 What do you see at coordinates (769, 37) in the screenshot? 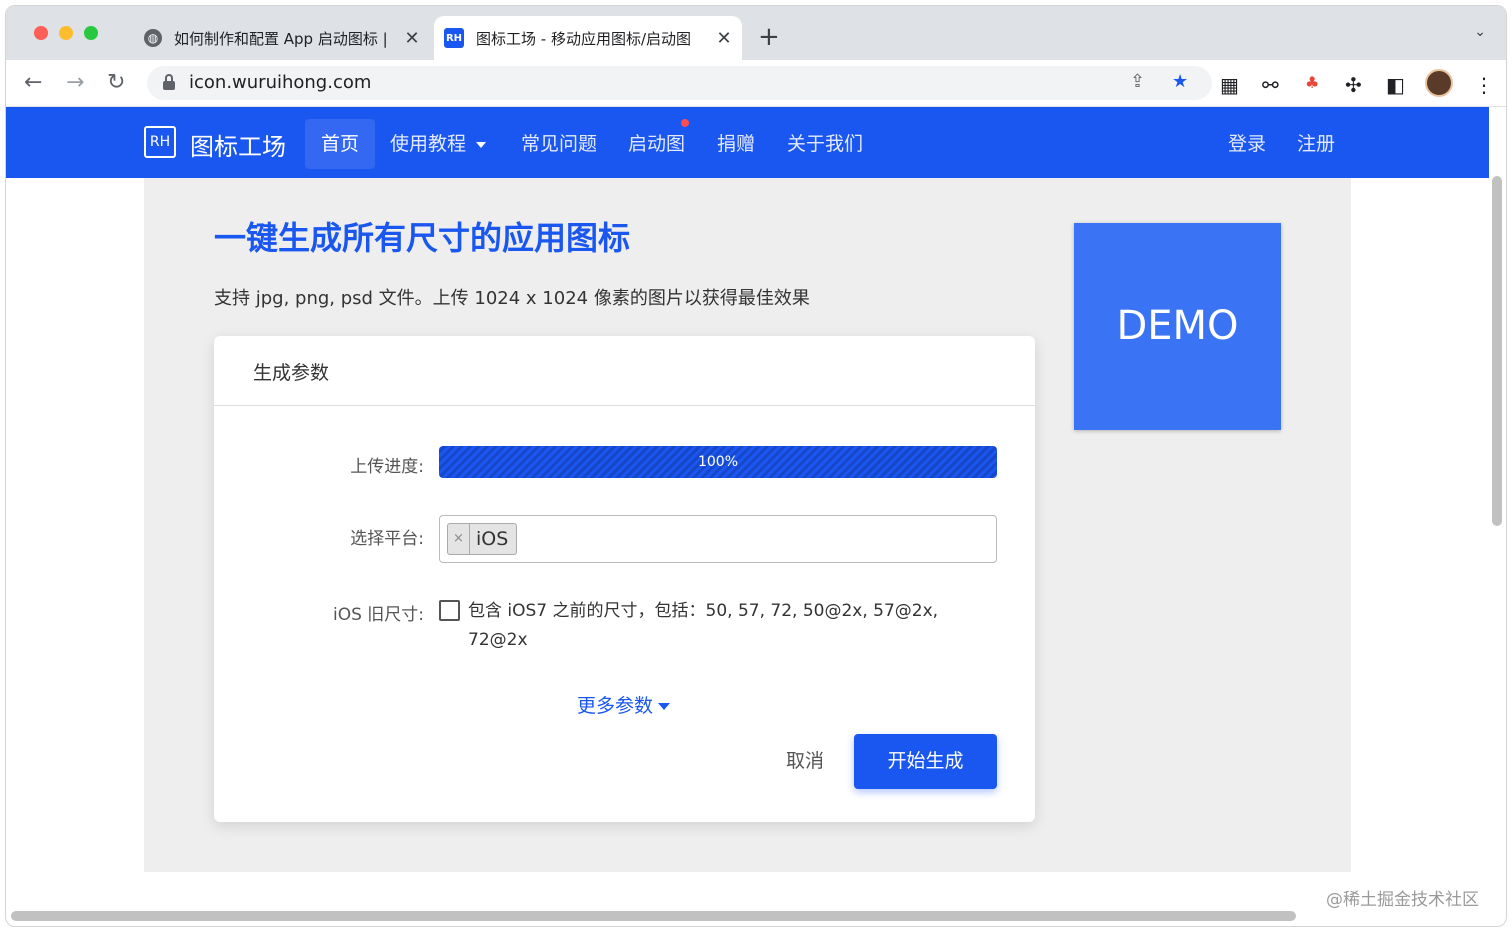
I see `new-tab-button: +` at bounding box center [769, 37].